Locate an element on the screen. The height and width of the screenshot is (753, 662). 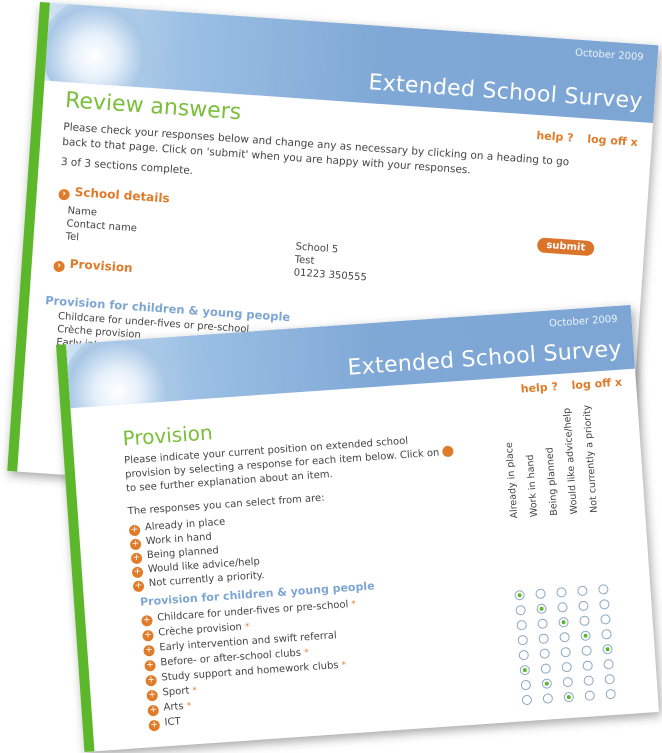
submit-button: submit is located at coordinates (565, 247).